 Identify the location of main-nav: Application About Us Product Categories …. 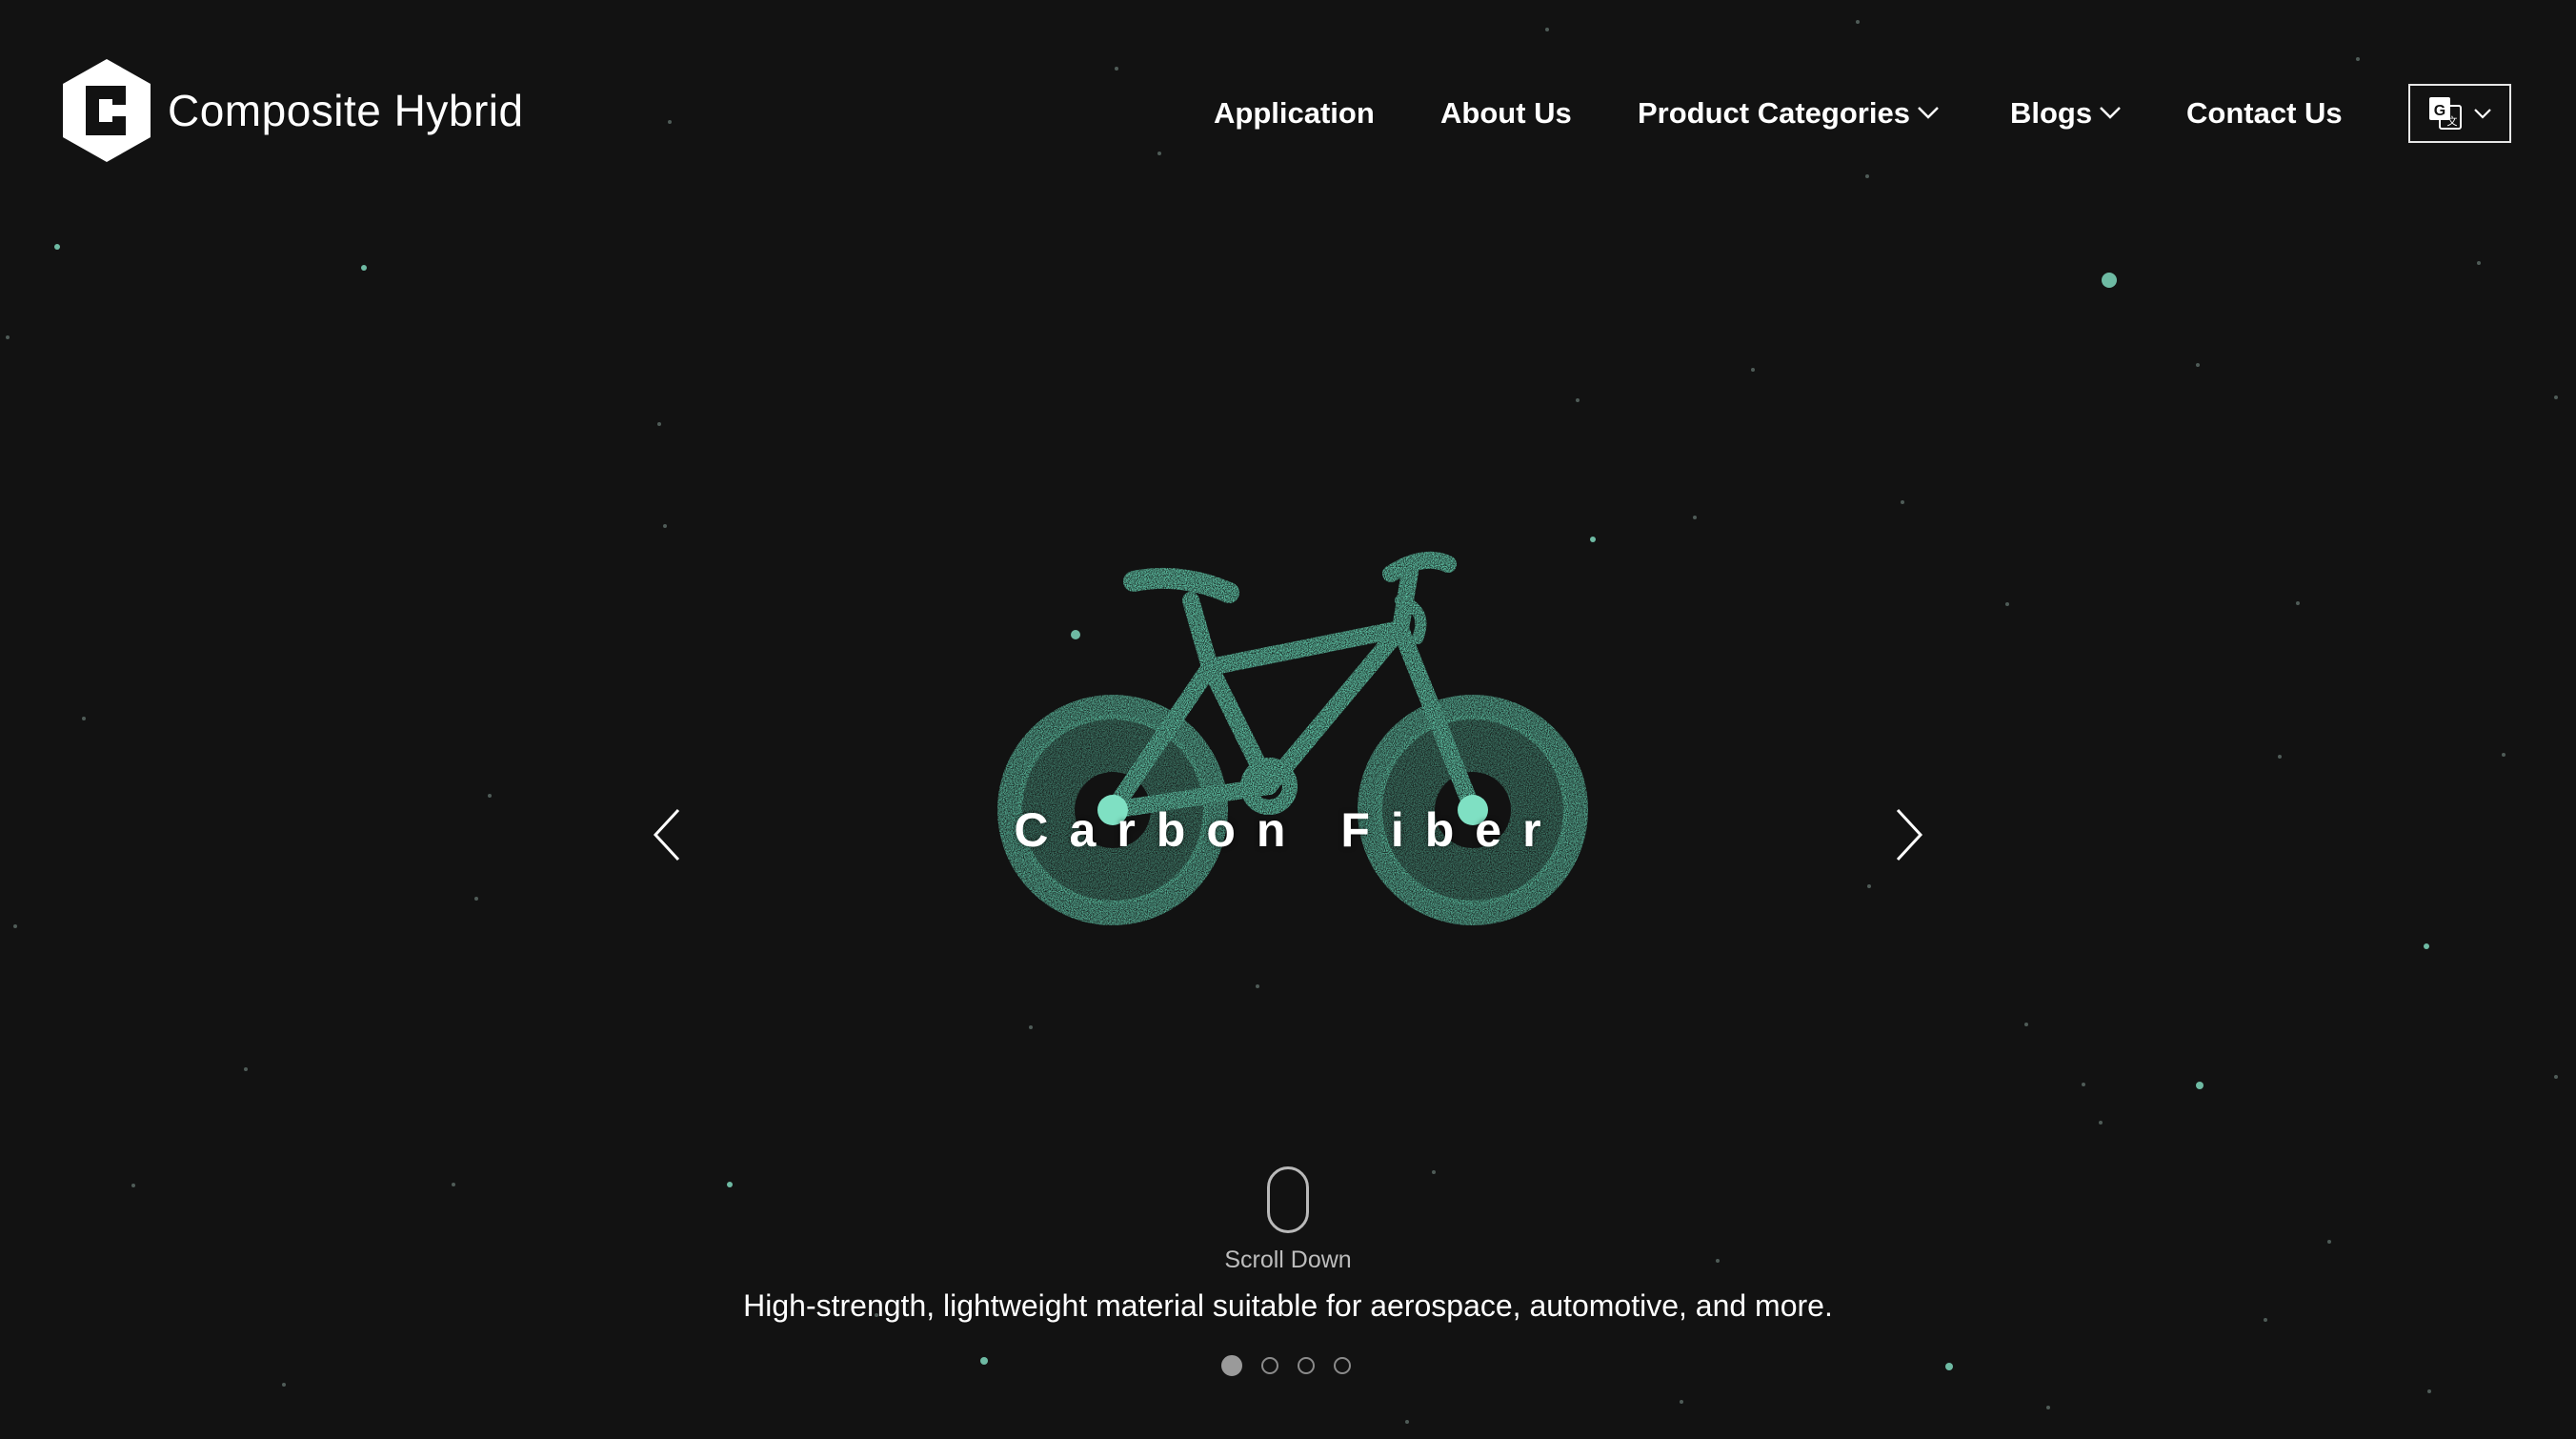
(1288, 113).